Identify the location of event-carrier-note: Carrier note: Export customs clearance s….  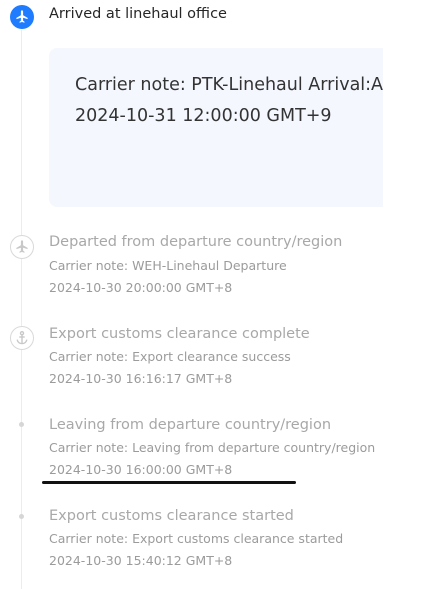
(196, 538).